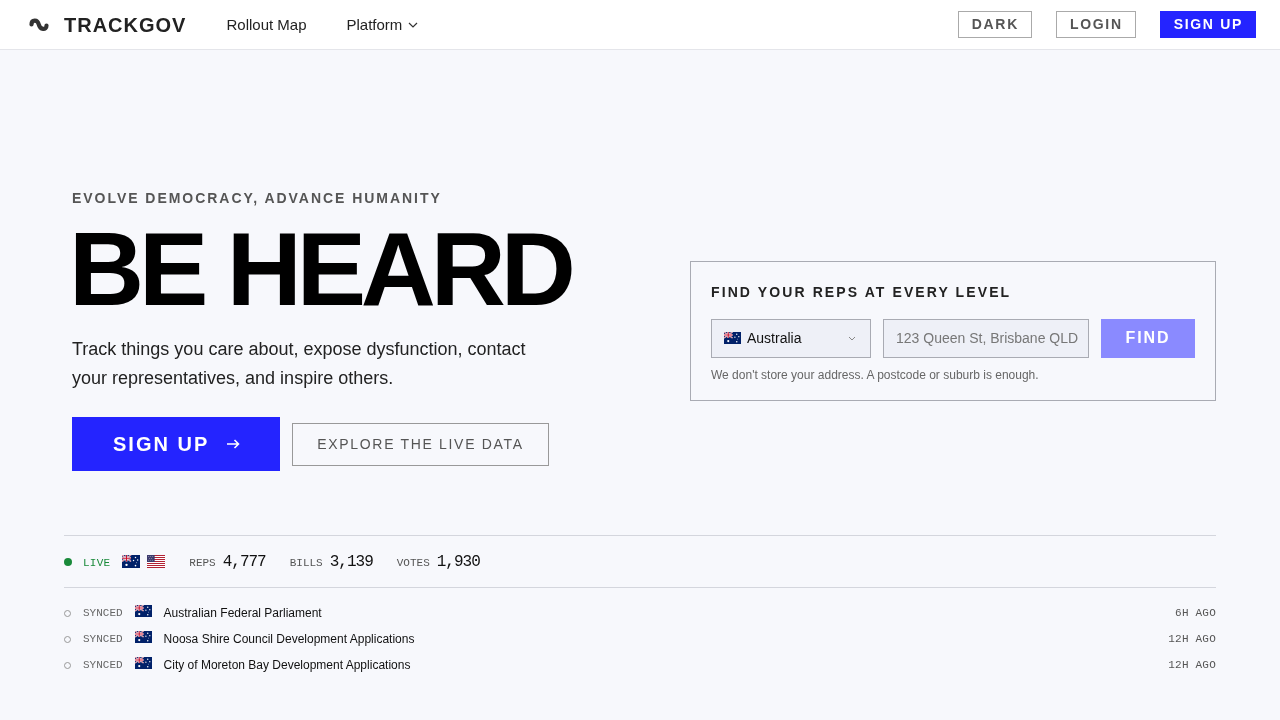 Image resolution: width=1280 pixels, height=720 pixels. I want to click on arrow-right-icon, so click(233, 444).